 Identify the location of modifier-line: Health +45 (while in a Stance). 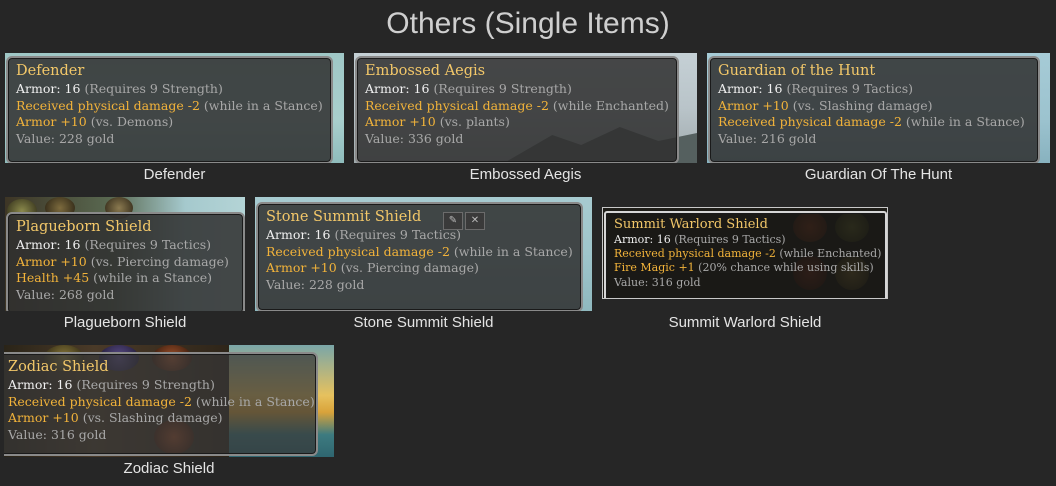
(114, 278).